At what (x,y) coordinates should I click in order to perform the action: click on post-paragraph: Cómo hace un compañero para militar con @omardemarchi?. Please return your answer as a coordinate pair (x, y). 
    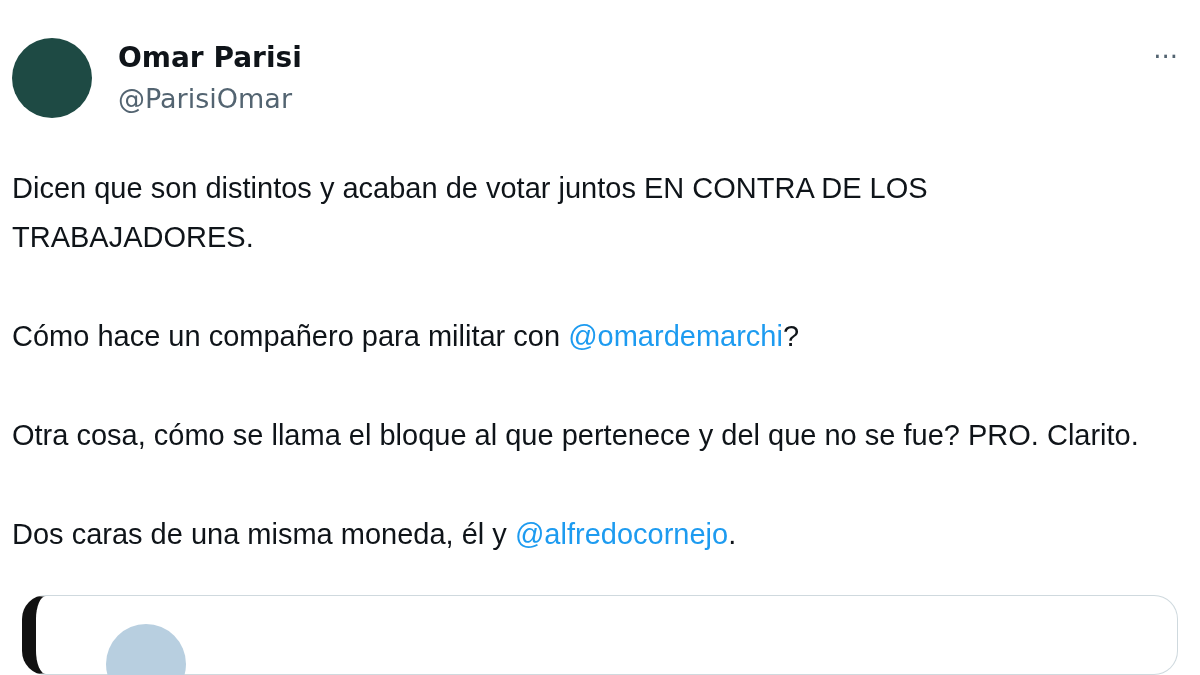
    Looking at the image, I should click on (406, 336).